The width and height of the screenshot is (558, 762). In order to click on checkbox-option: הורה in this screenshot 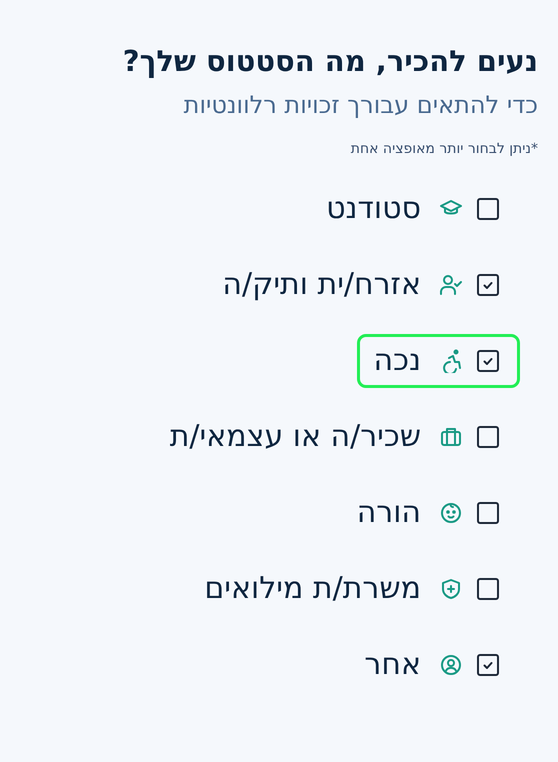, I will do `click(430, 513)`.